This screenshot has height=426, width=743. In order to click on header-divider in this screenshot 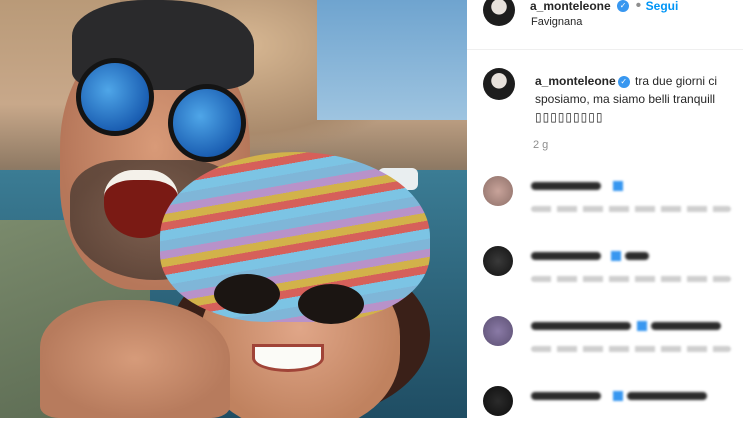, I will do `click(605, 49)`.